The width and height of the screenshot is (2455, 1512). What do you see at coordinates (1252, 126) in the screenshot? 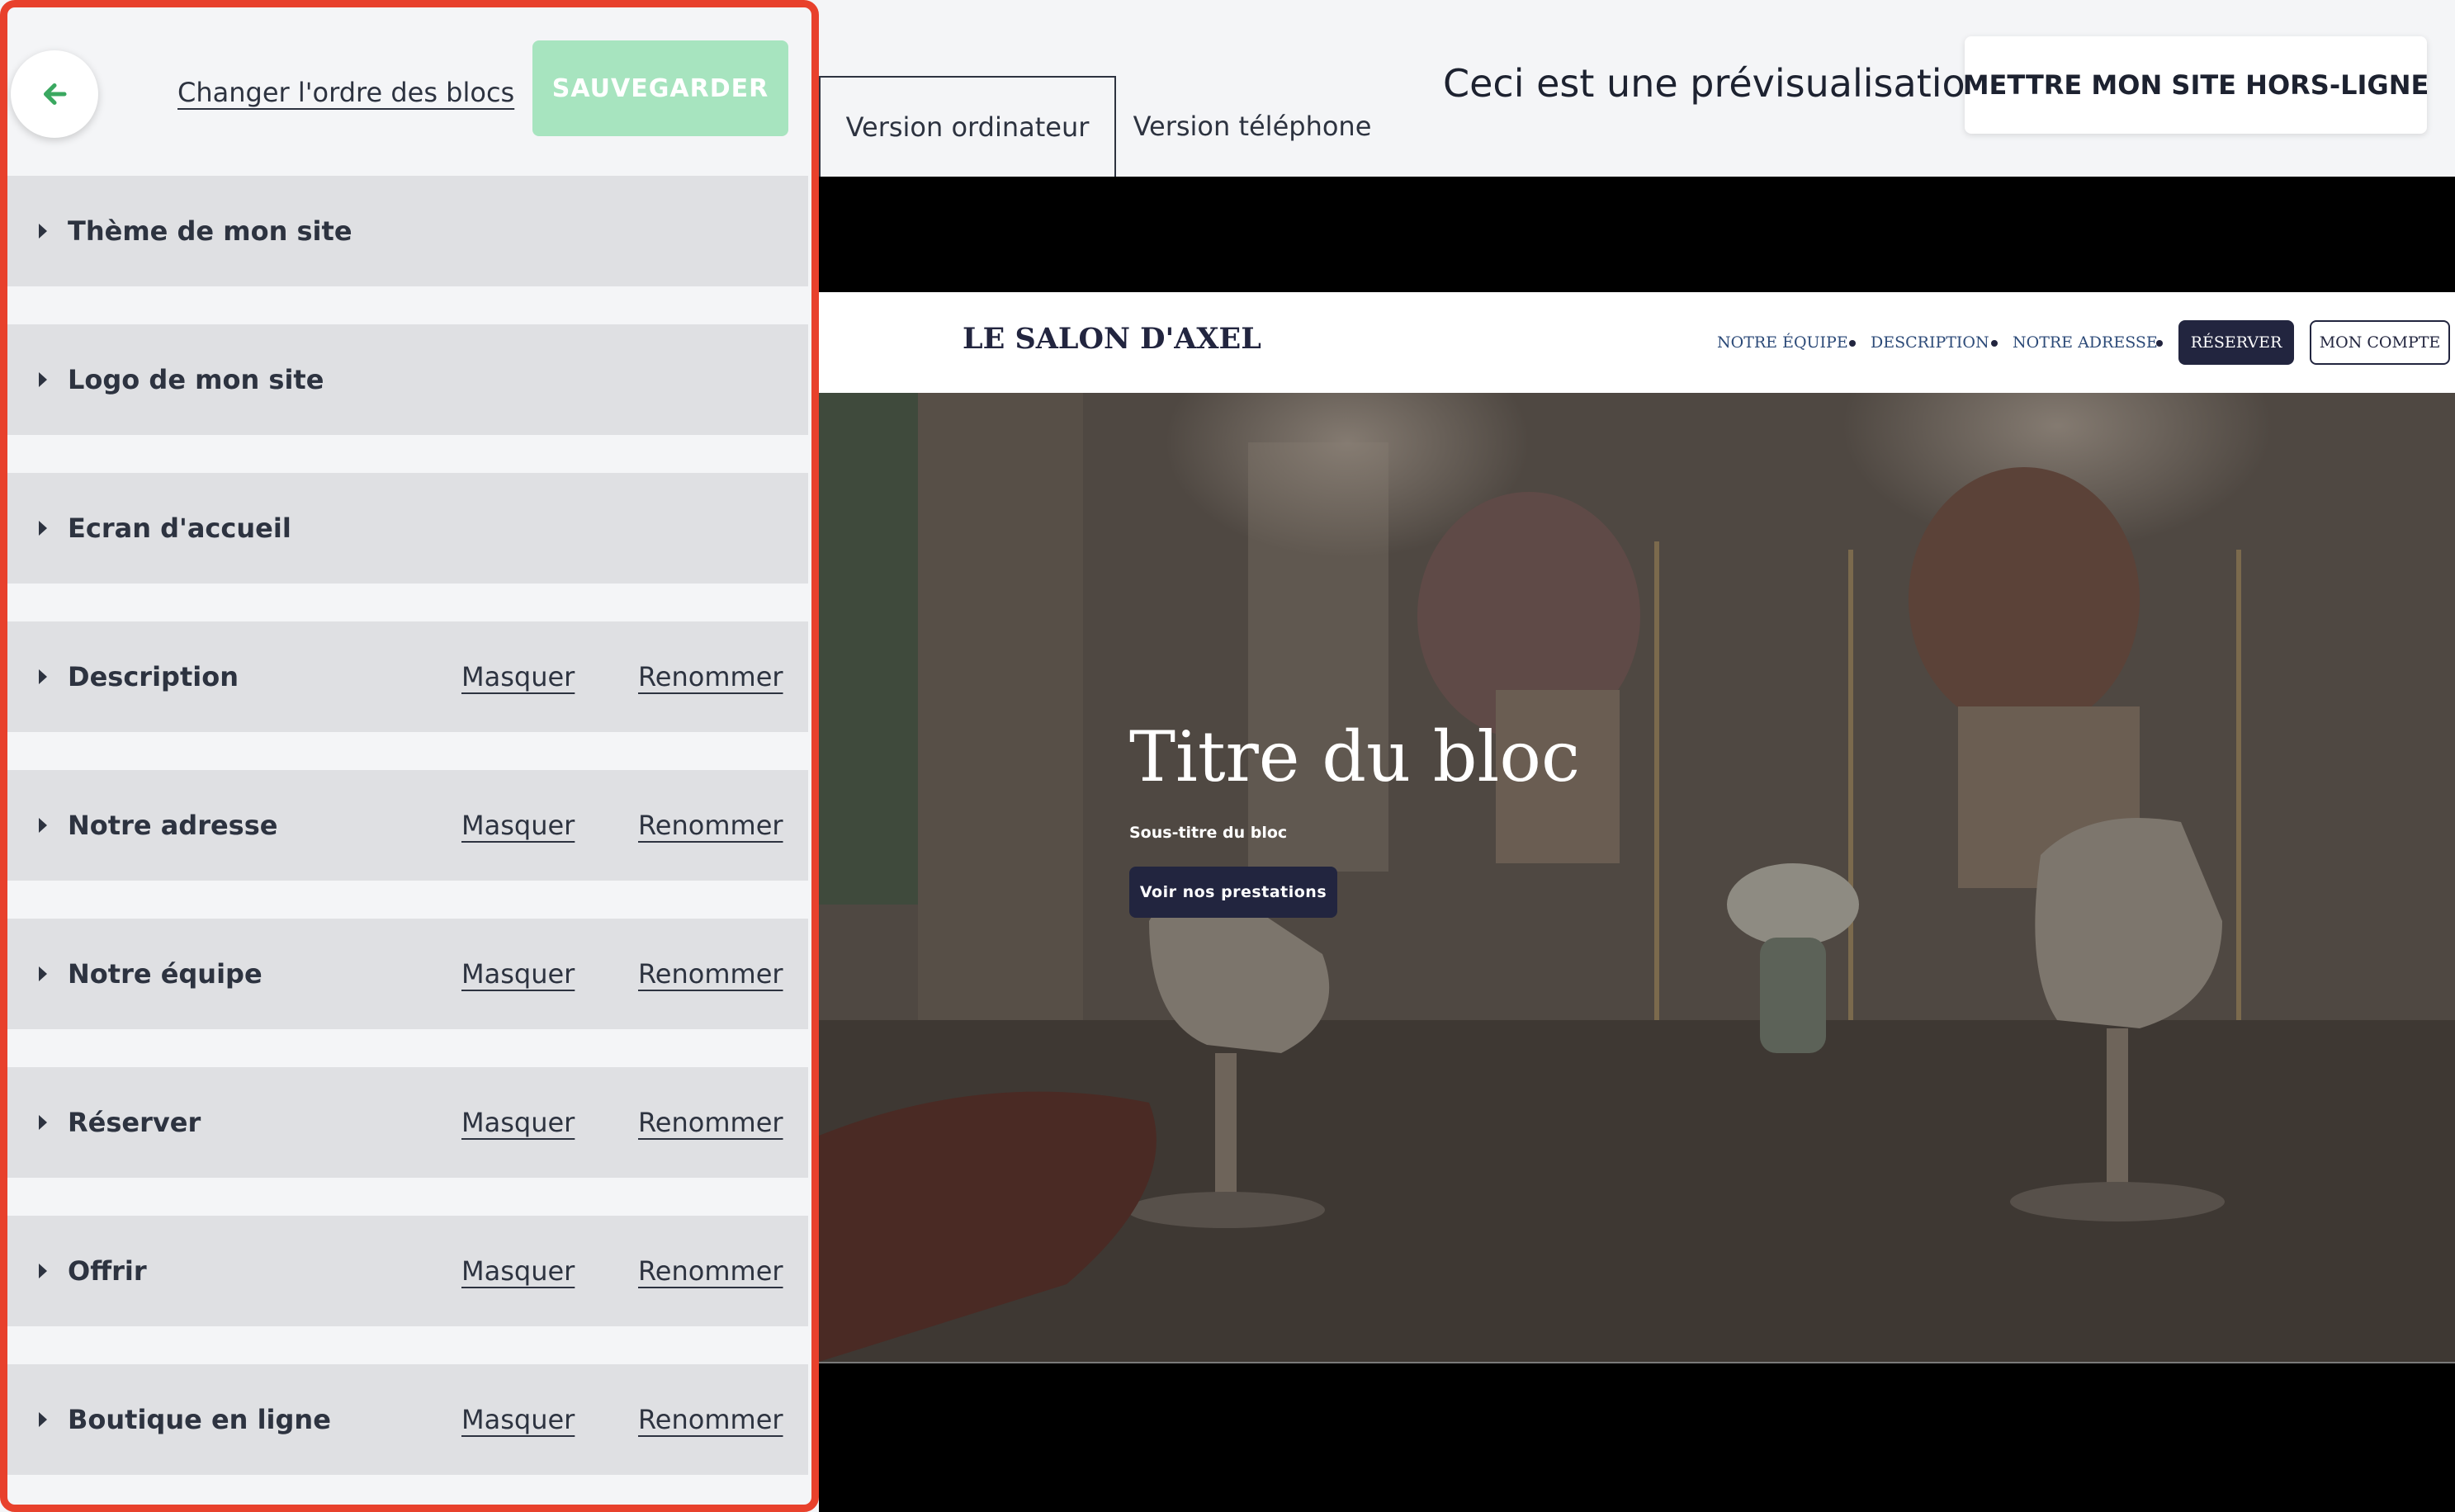
I see `tab-mobile: Version téléphone` at bounding box center [1252, 126].